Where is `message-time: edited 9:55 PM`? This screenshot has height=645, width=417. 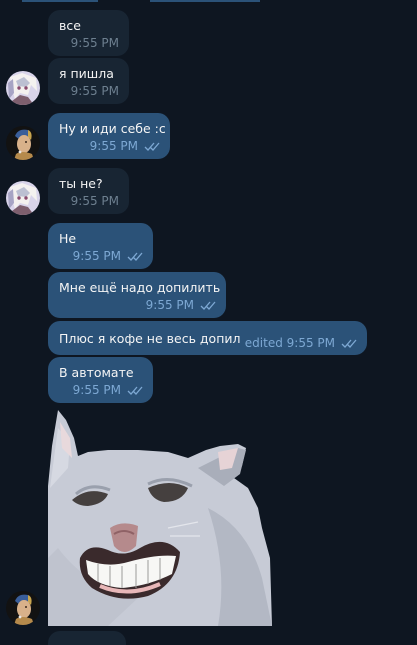
message-time: edited 9:55 PM is located at coordinates (289, 343).